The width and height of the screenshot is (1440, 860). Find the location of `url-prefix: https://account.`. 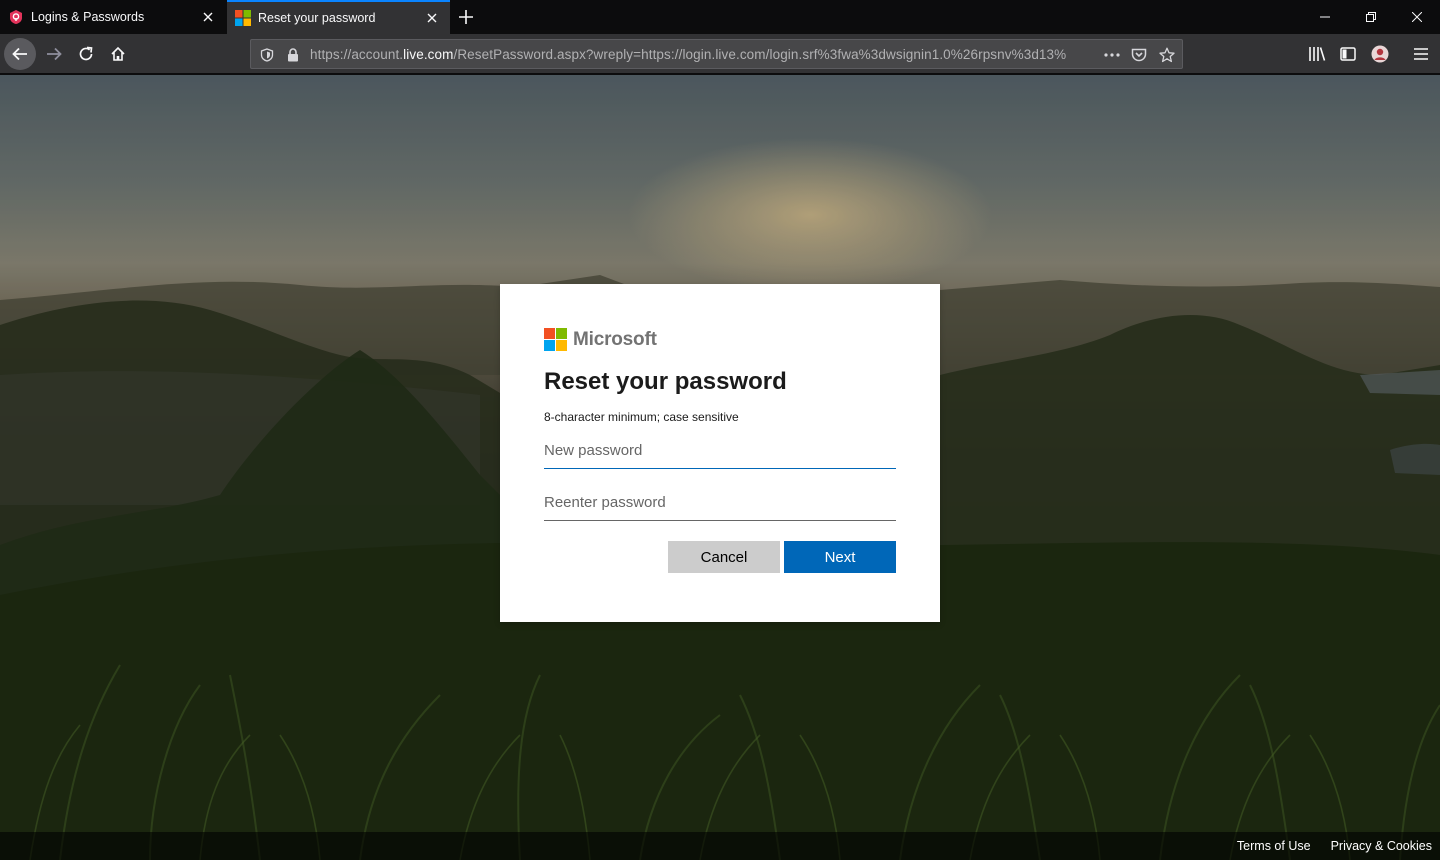

url-prefix: https://account. is located at coordinates (357, 54).